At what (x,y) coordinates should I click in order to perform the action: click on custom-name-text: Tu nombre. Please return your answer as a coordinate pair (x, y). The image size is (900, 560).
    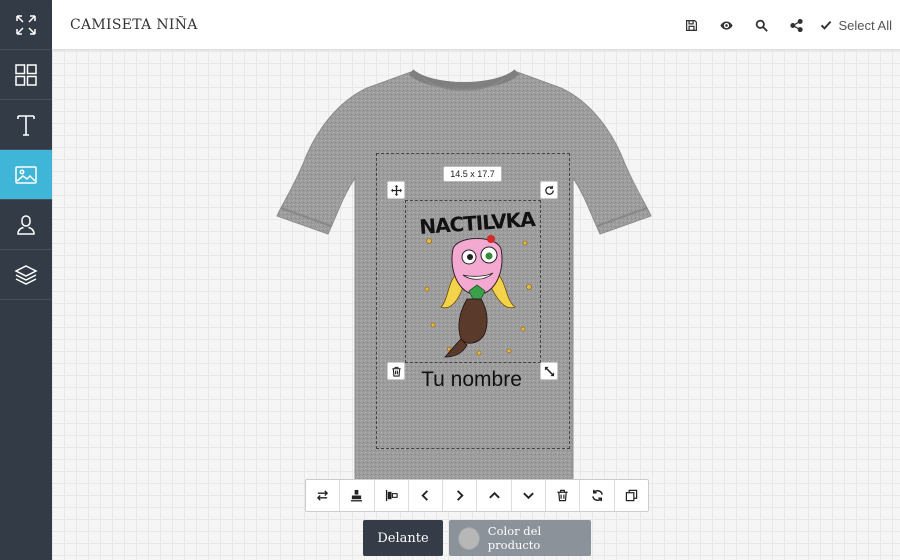
    Looking at the image, I should click on (471, 380).